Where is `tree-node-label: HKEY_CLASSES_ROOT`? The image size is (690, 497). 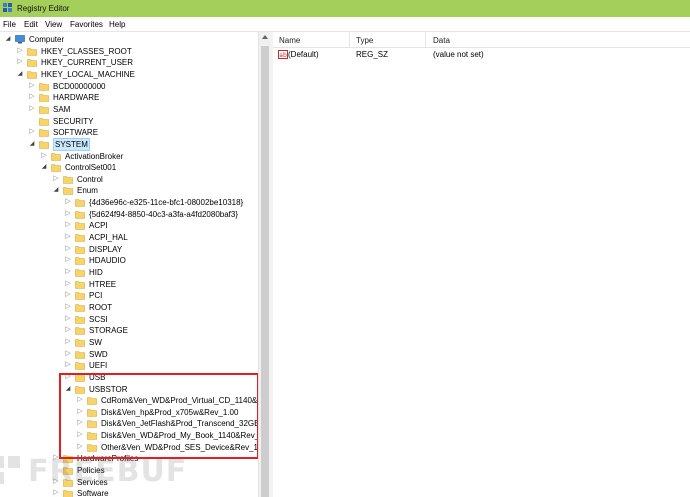 tree-node-label: HKEY_CLASSES_ROOT is located at coordinates (86, 51).